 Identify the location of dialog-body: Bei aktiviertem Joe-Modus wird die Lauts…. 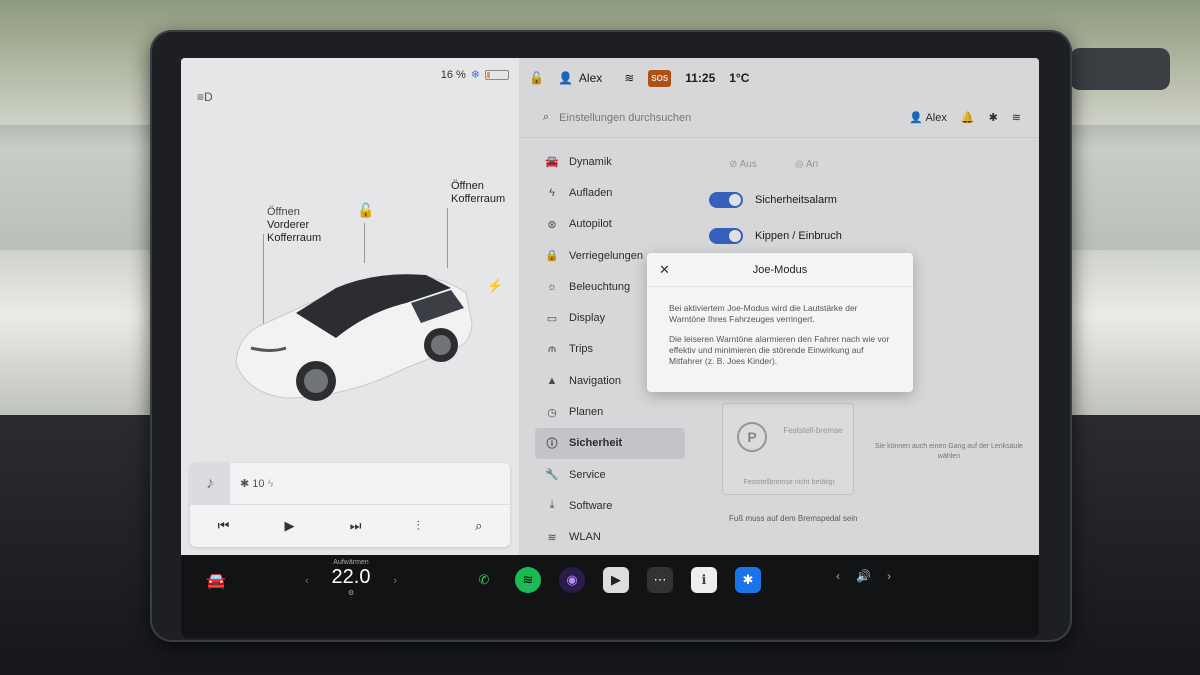
(780, 327).